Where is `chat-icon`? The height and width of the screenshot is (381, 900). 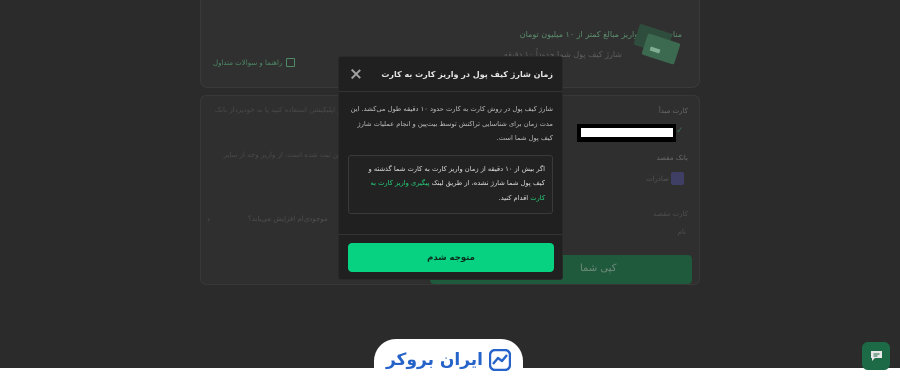 chat-icon is located at coordinates (876, 356).